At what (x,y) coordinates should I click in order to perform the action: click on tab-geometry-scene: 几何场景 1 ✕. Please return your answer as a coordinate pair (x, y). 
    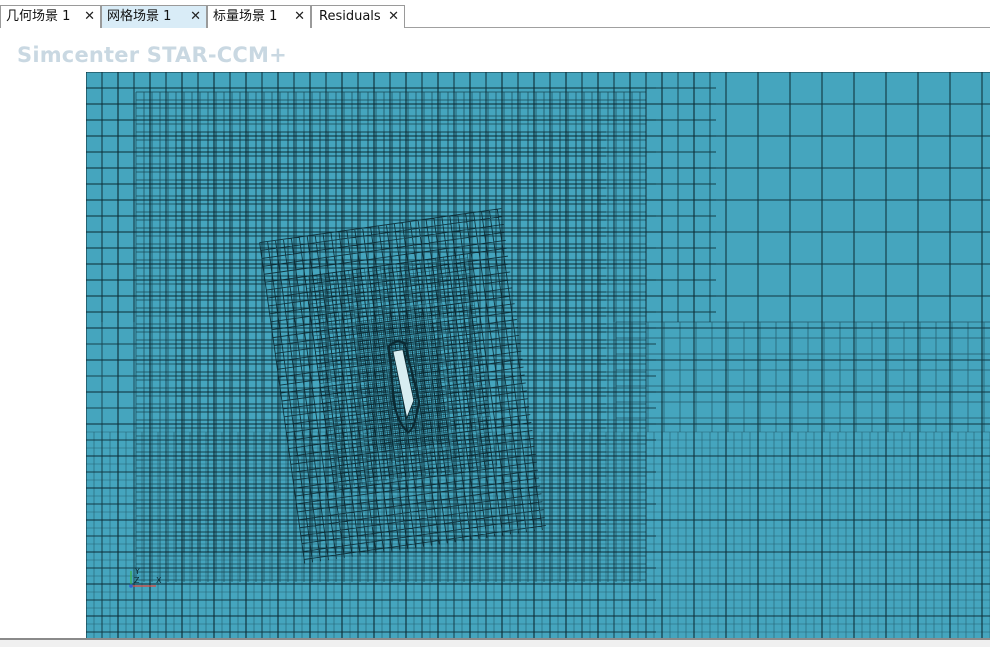
    Looking at the image, I should click on (50, 16).